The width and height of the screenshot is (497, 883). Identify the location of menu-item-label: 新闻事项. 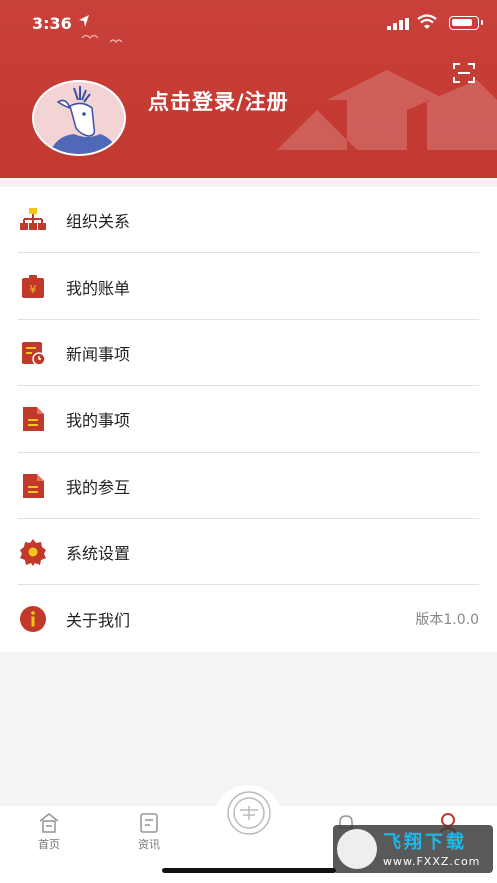
(98, 354).